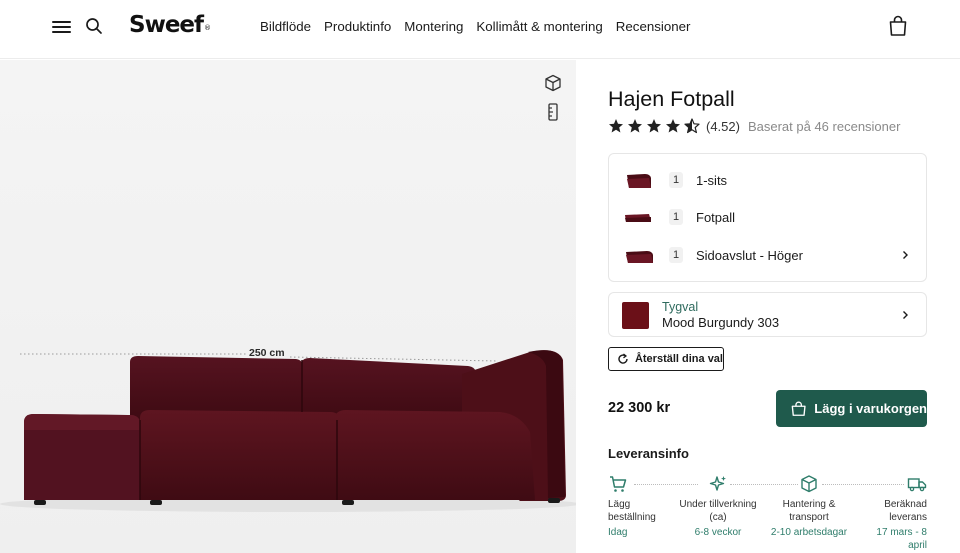 The image size is (960, 553). I want to click on cart-icon, so click(618, 484).